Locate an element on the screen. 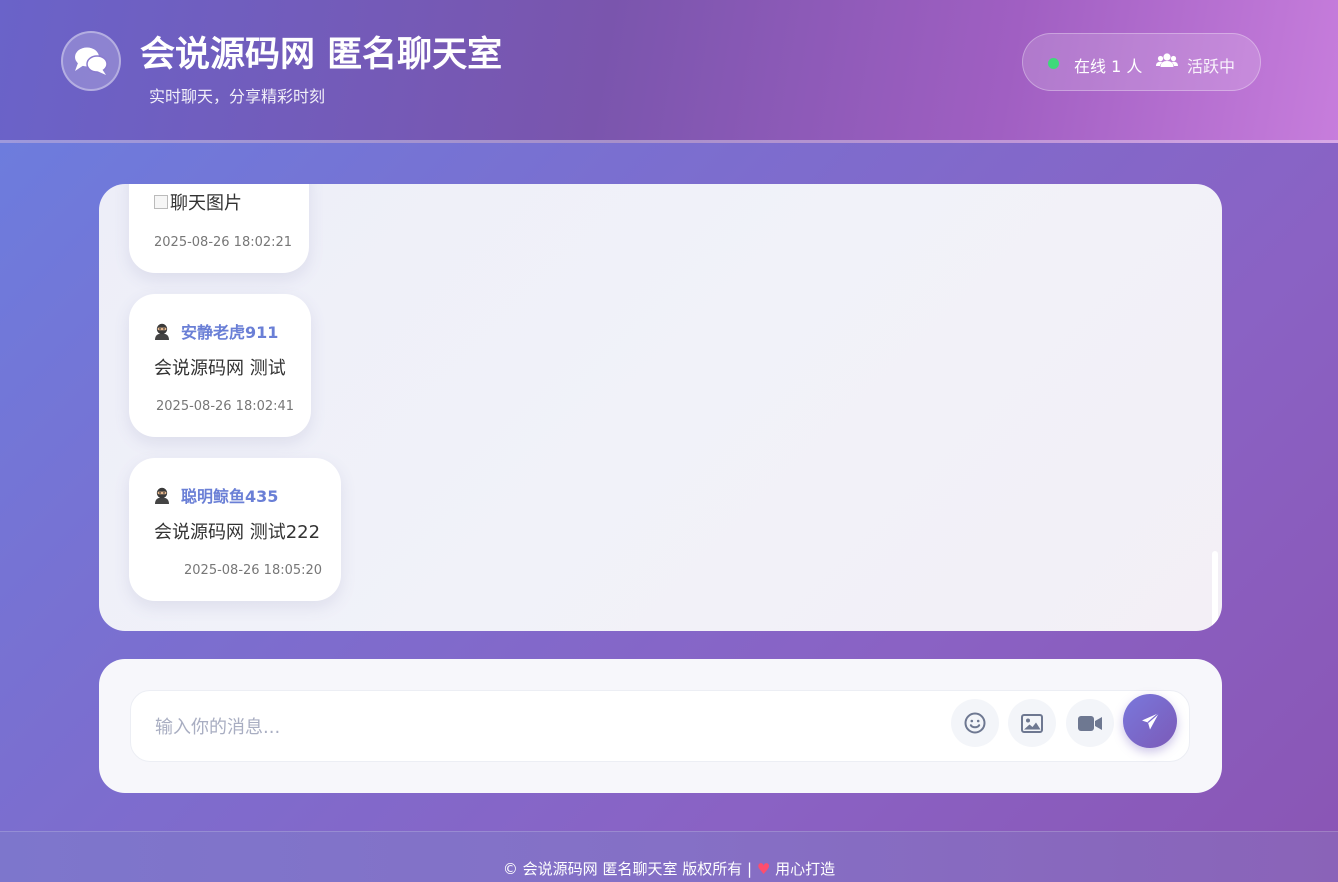  message-author: 聪明鲸鱼435 is located at coordinates (216, 495).